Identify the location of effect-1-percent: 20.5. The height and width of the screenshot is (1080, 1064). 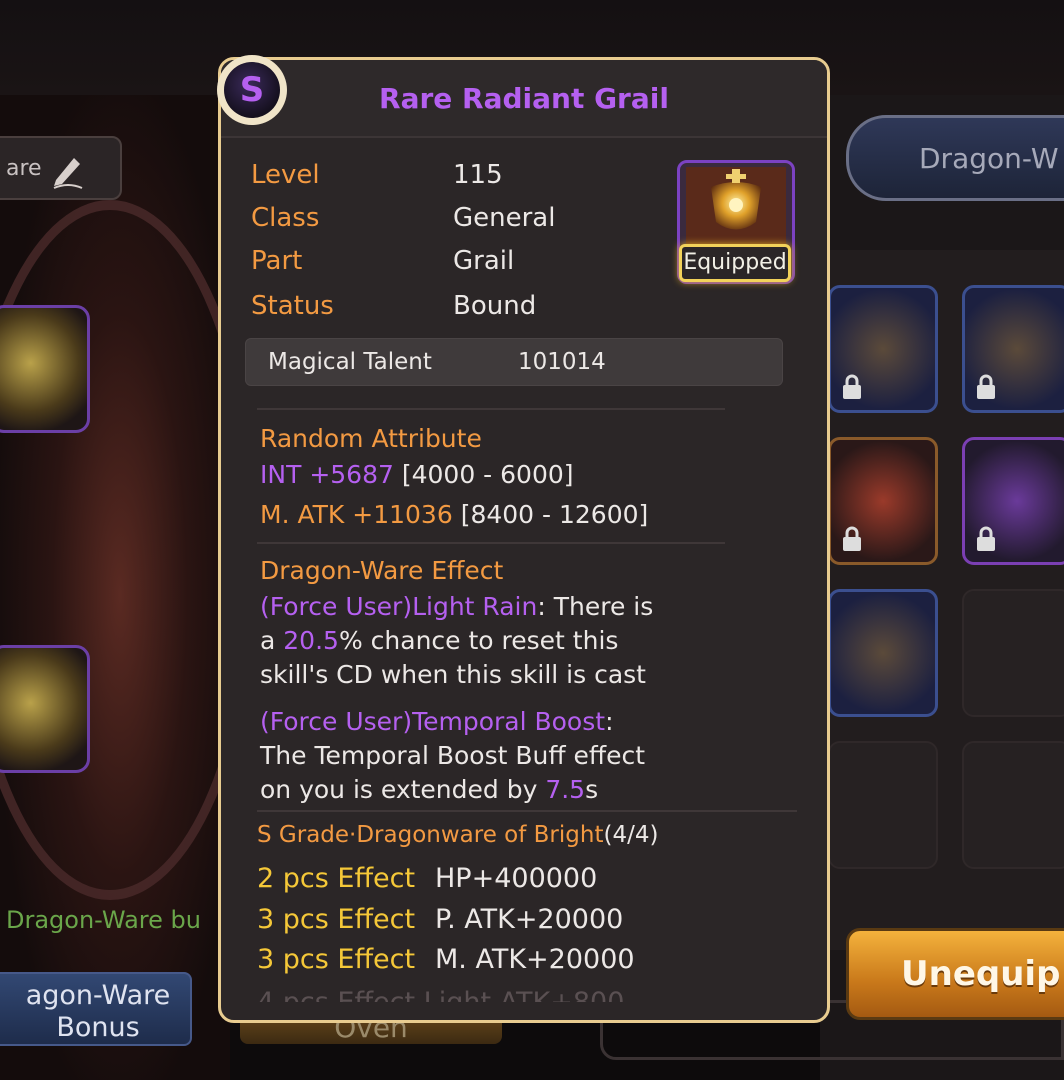
(311, 640).